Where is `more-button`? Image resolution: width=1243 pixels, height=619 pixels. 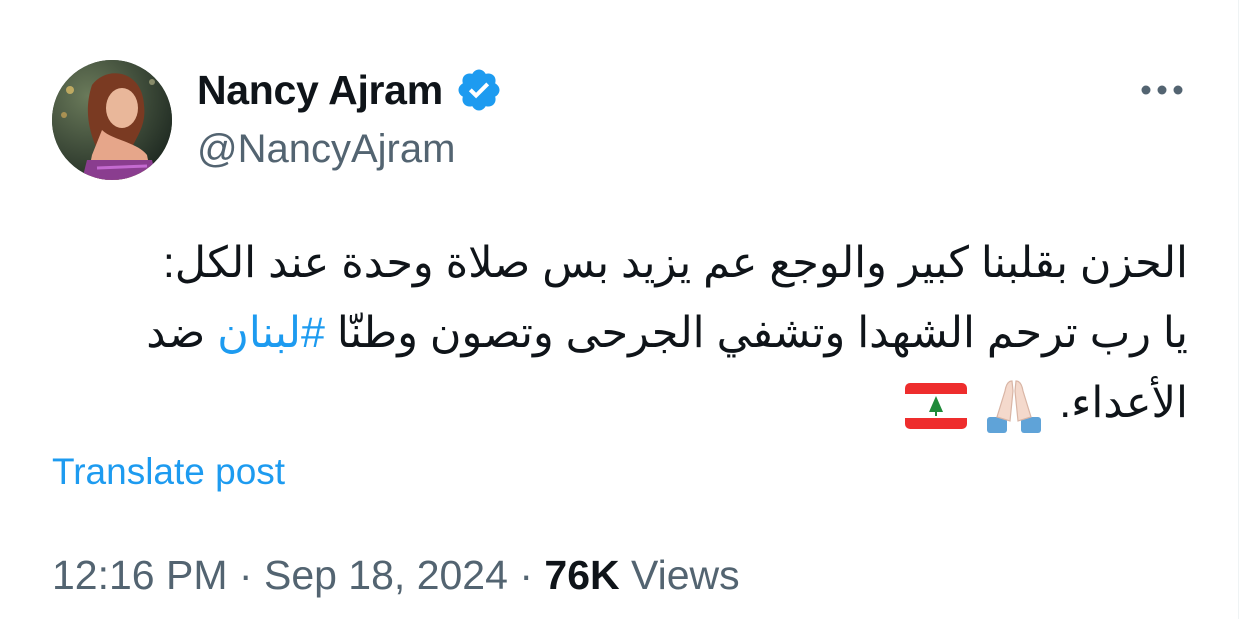
more-button is located at coordinates (1162, 90).